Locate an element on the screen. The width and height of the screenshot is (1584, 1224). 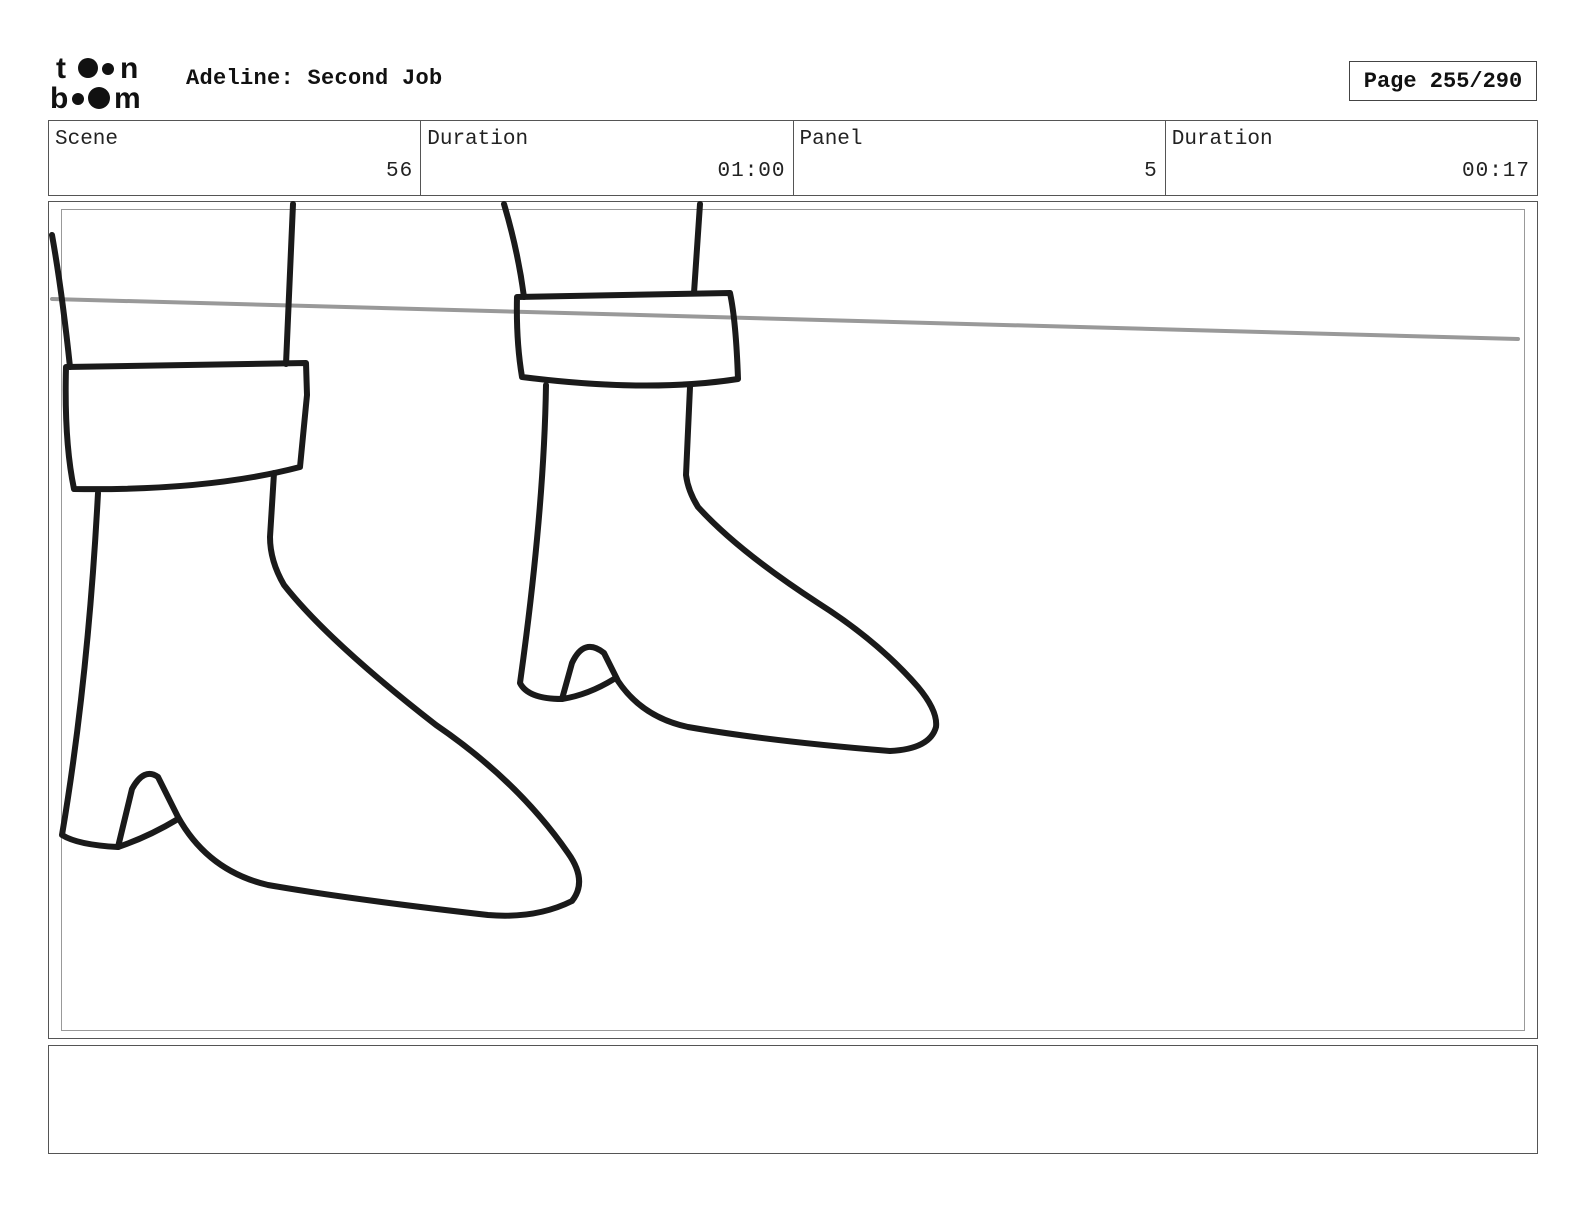
right-leg-front is located at coordinates (697, 248).